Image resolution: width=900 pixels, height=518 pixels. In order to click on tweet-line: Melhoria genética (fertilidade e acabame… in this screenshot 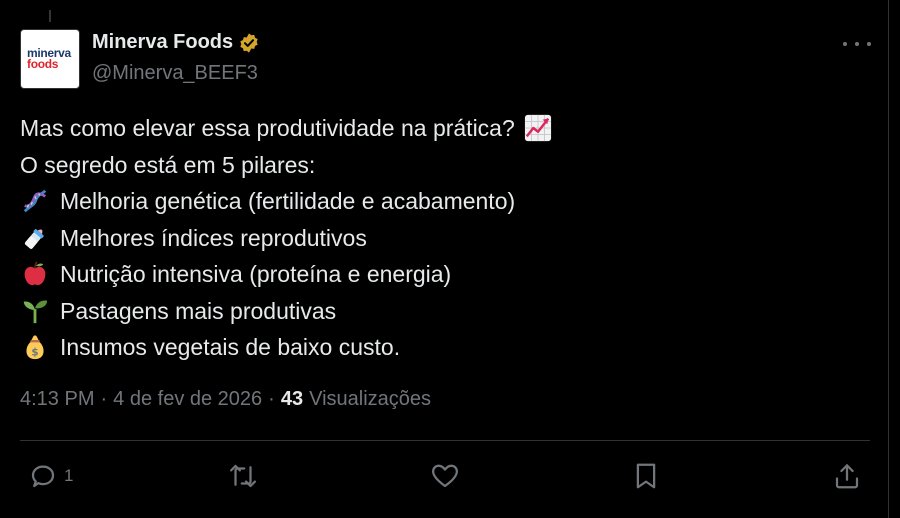, I will do `click(440, 201)`.